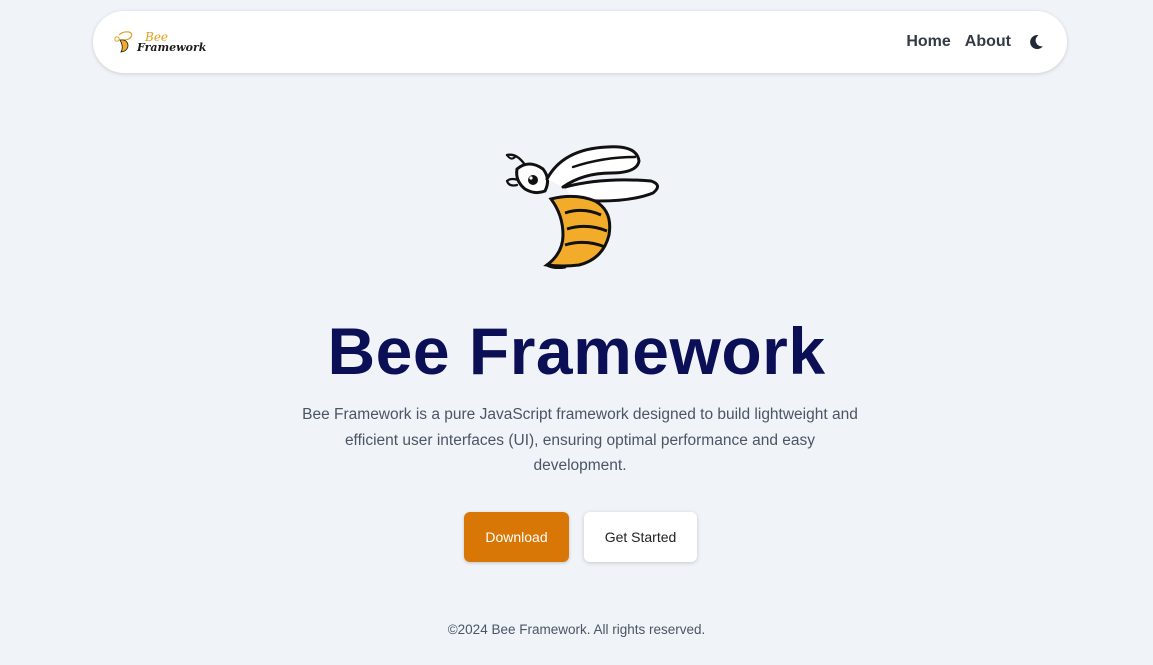  Describe the element at coordinates (516, 537) in the screenshot. I see `download-button: Download` at that location.